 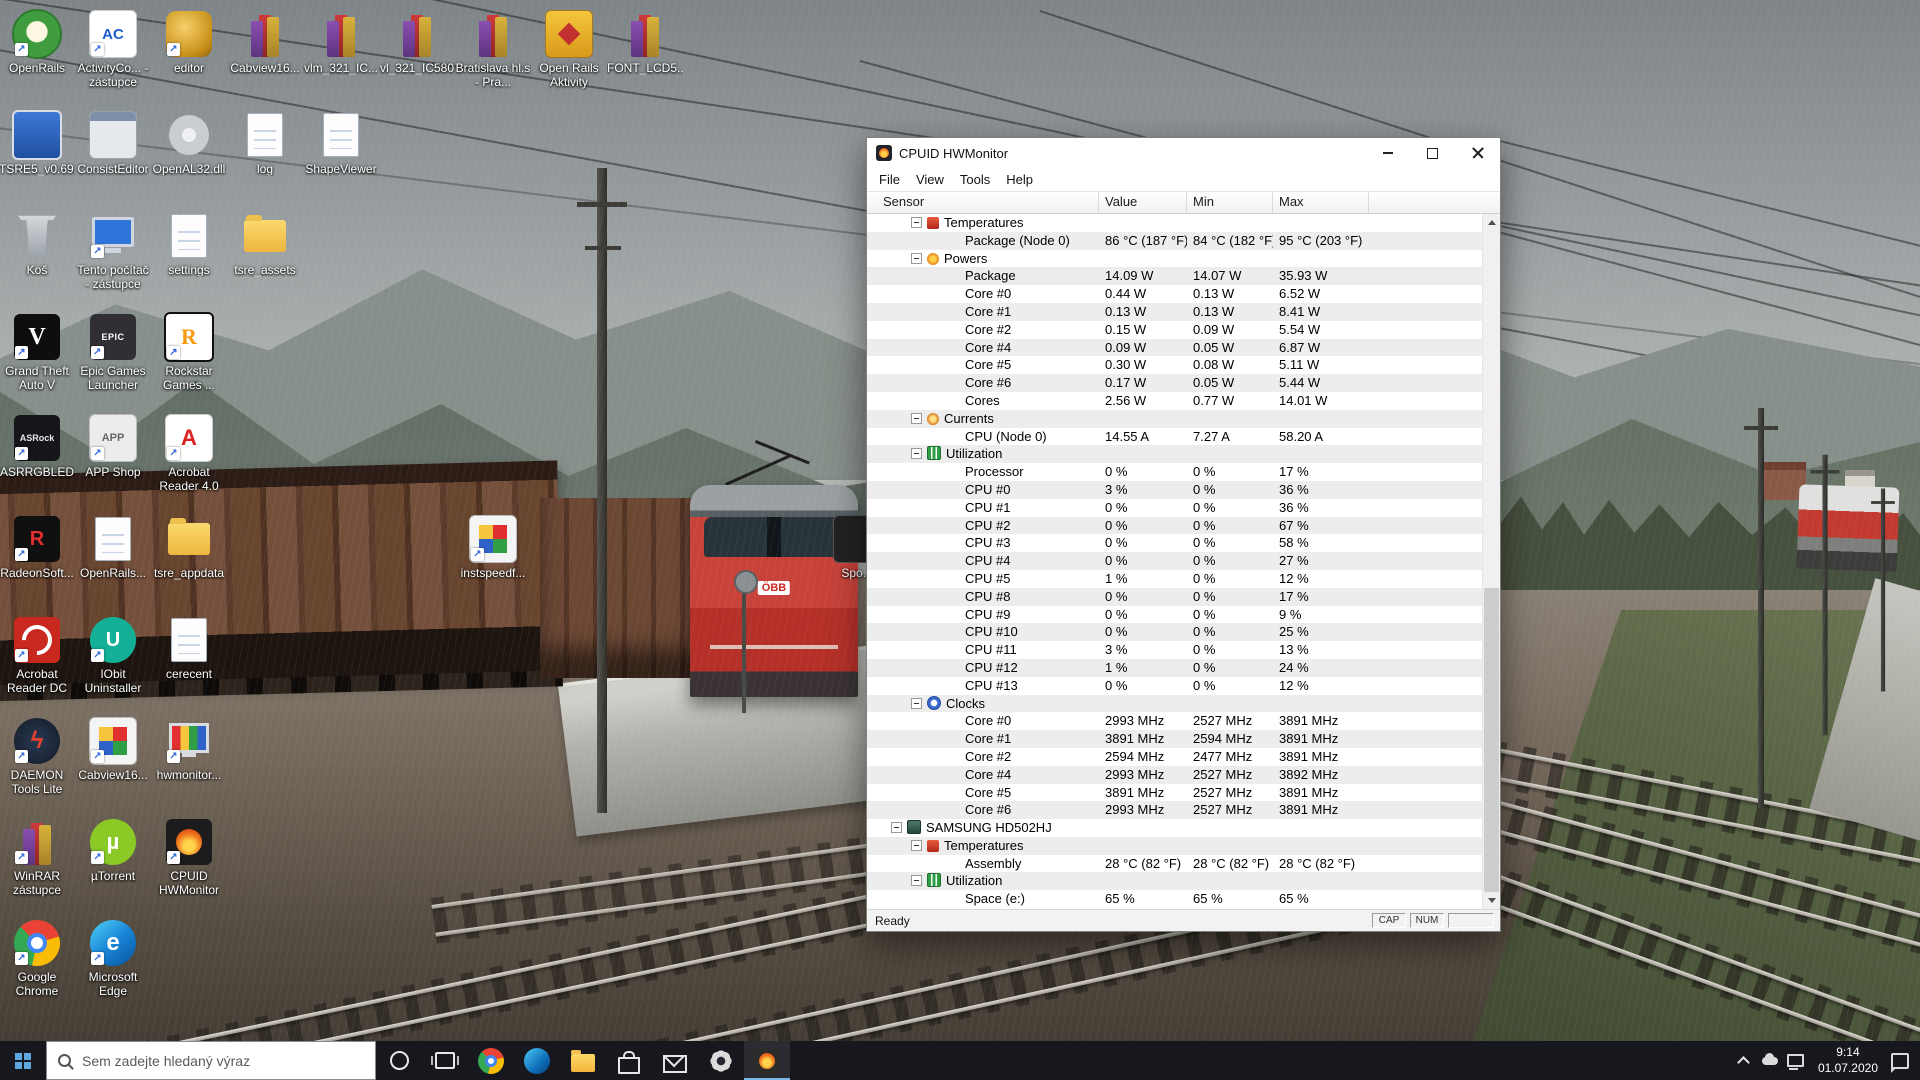 I want to click on menu-file: File, so click(x=889, y=179).